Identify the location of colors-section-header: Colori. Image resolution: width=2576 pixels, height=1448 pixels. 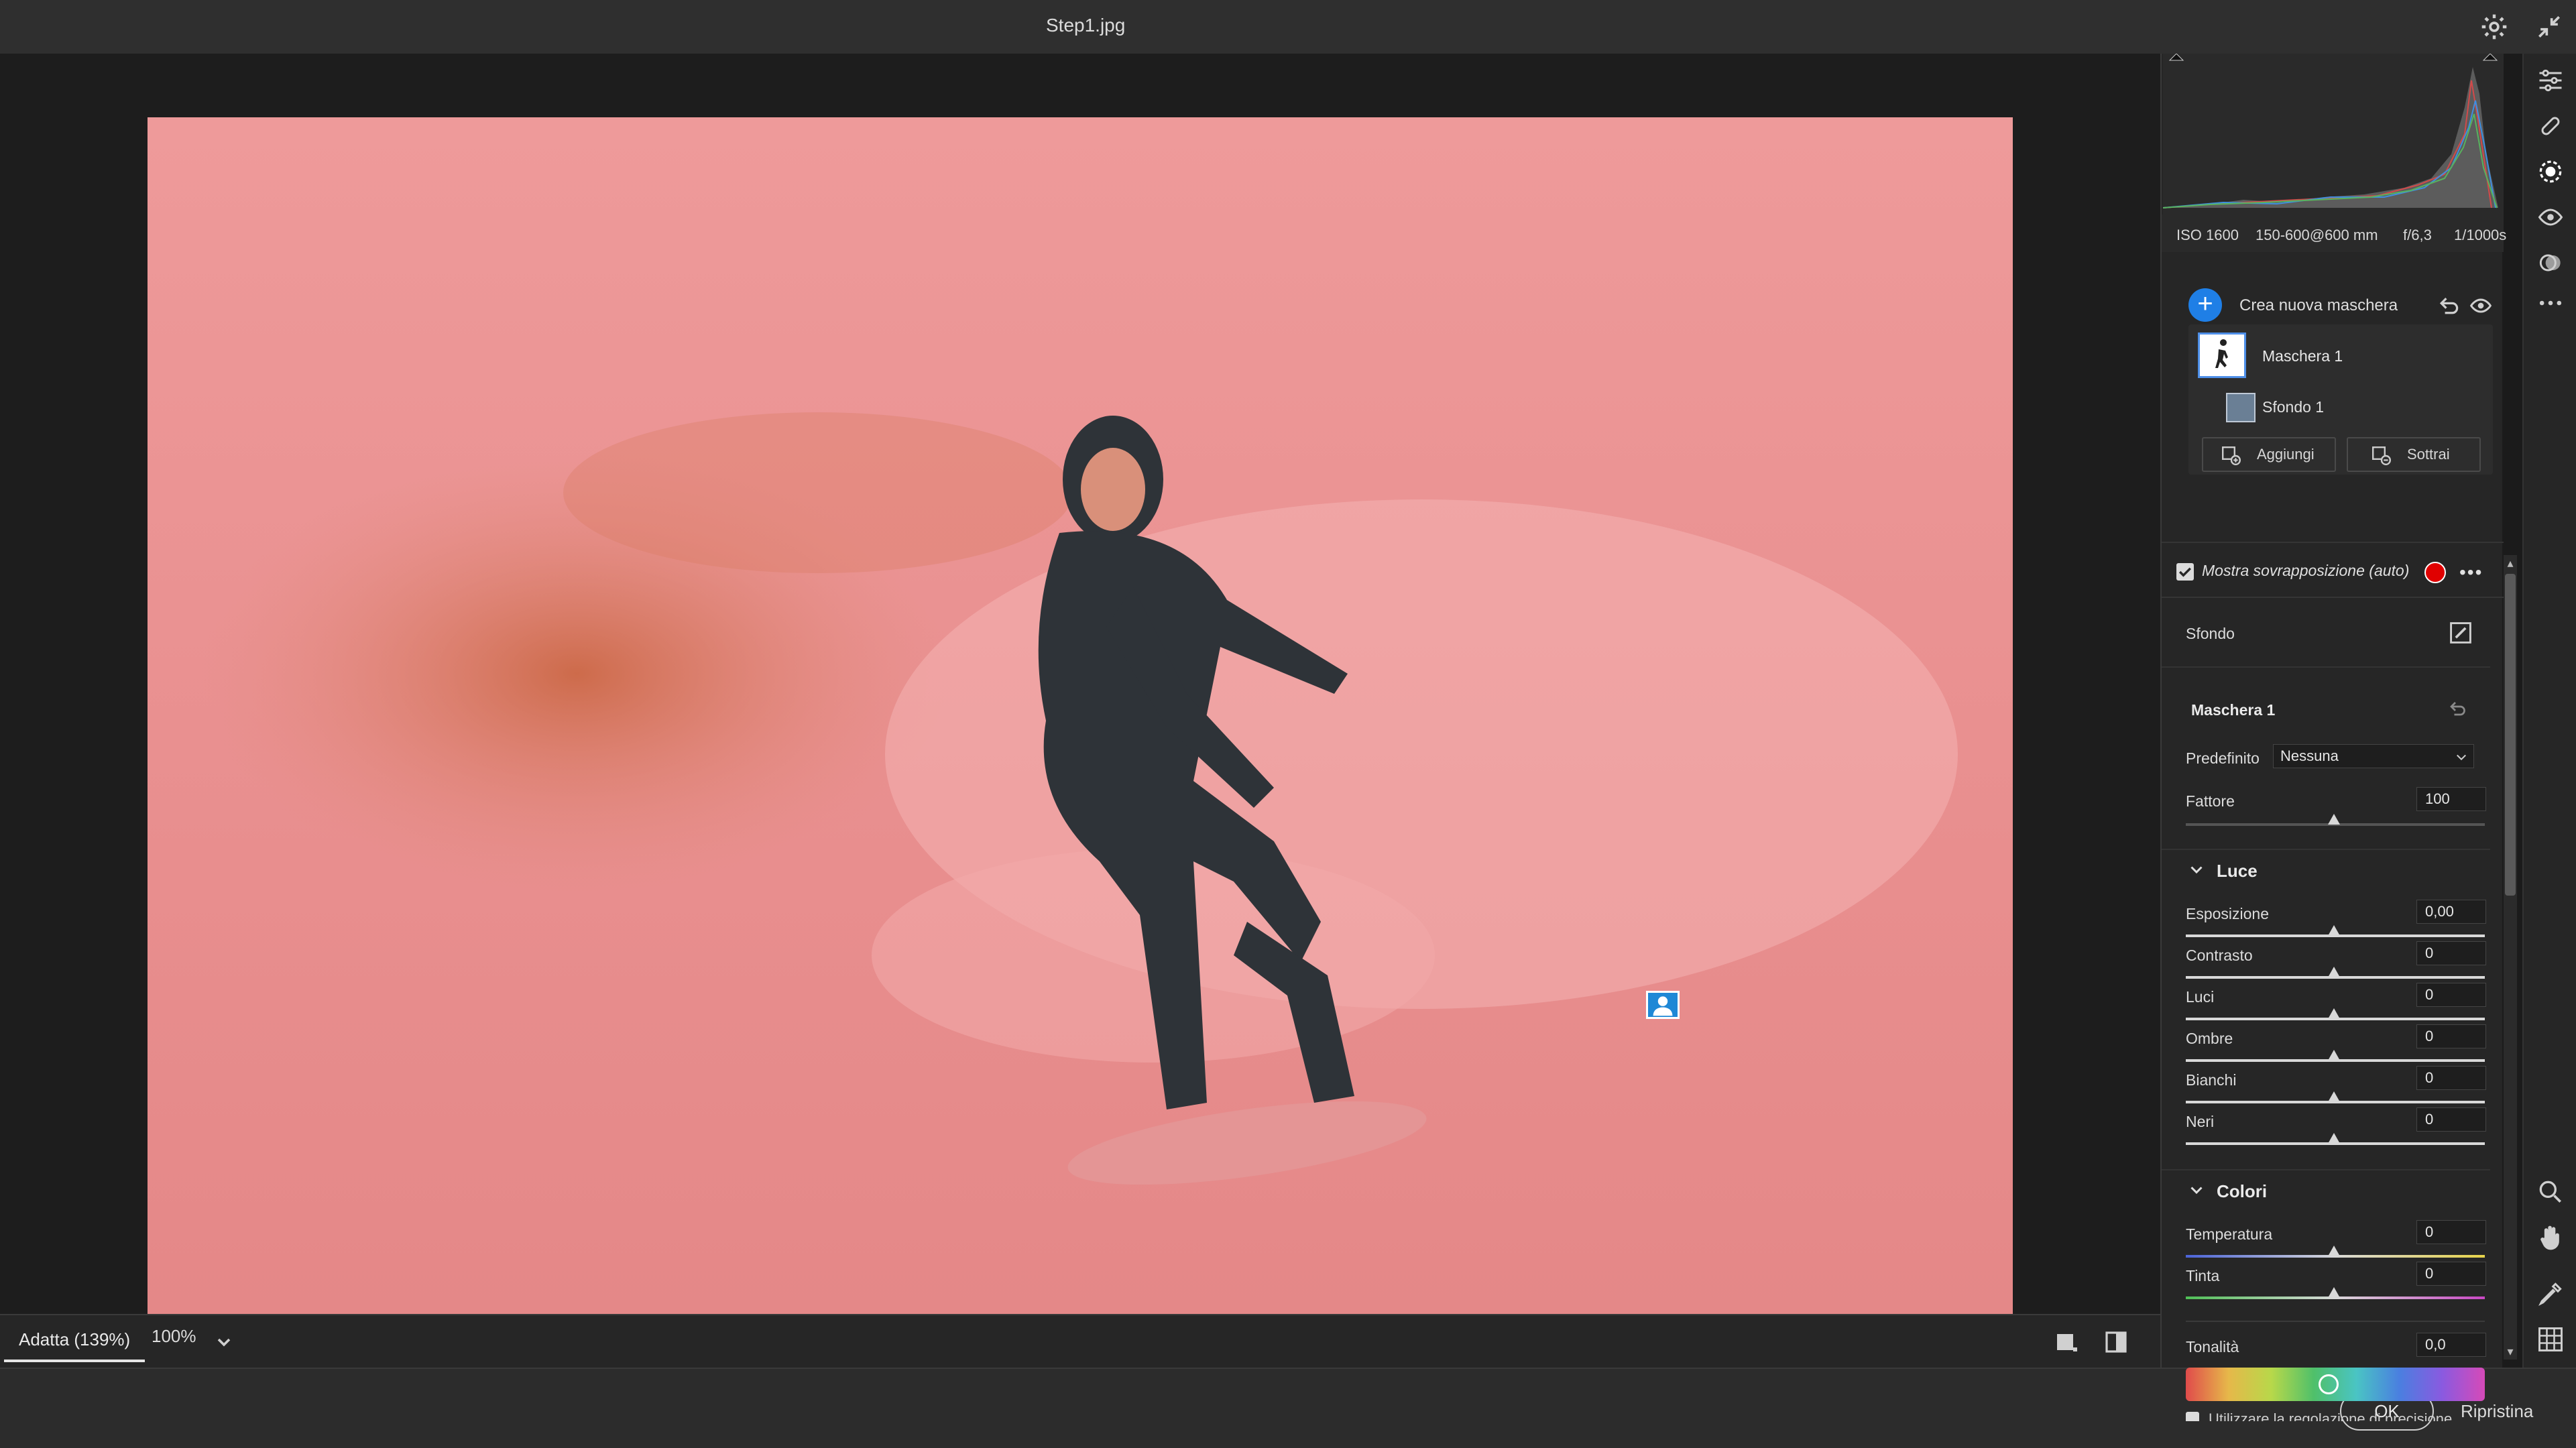
(2326, 1189).